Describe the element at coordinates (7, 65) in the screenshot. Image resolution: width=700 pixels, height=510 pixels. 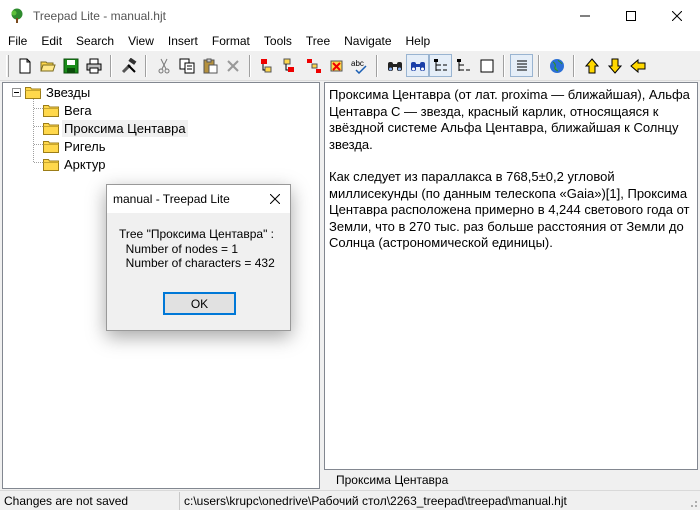
I see `toolbar-grip` at that location.